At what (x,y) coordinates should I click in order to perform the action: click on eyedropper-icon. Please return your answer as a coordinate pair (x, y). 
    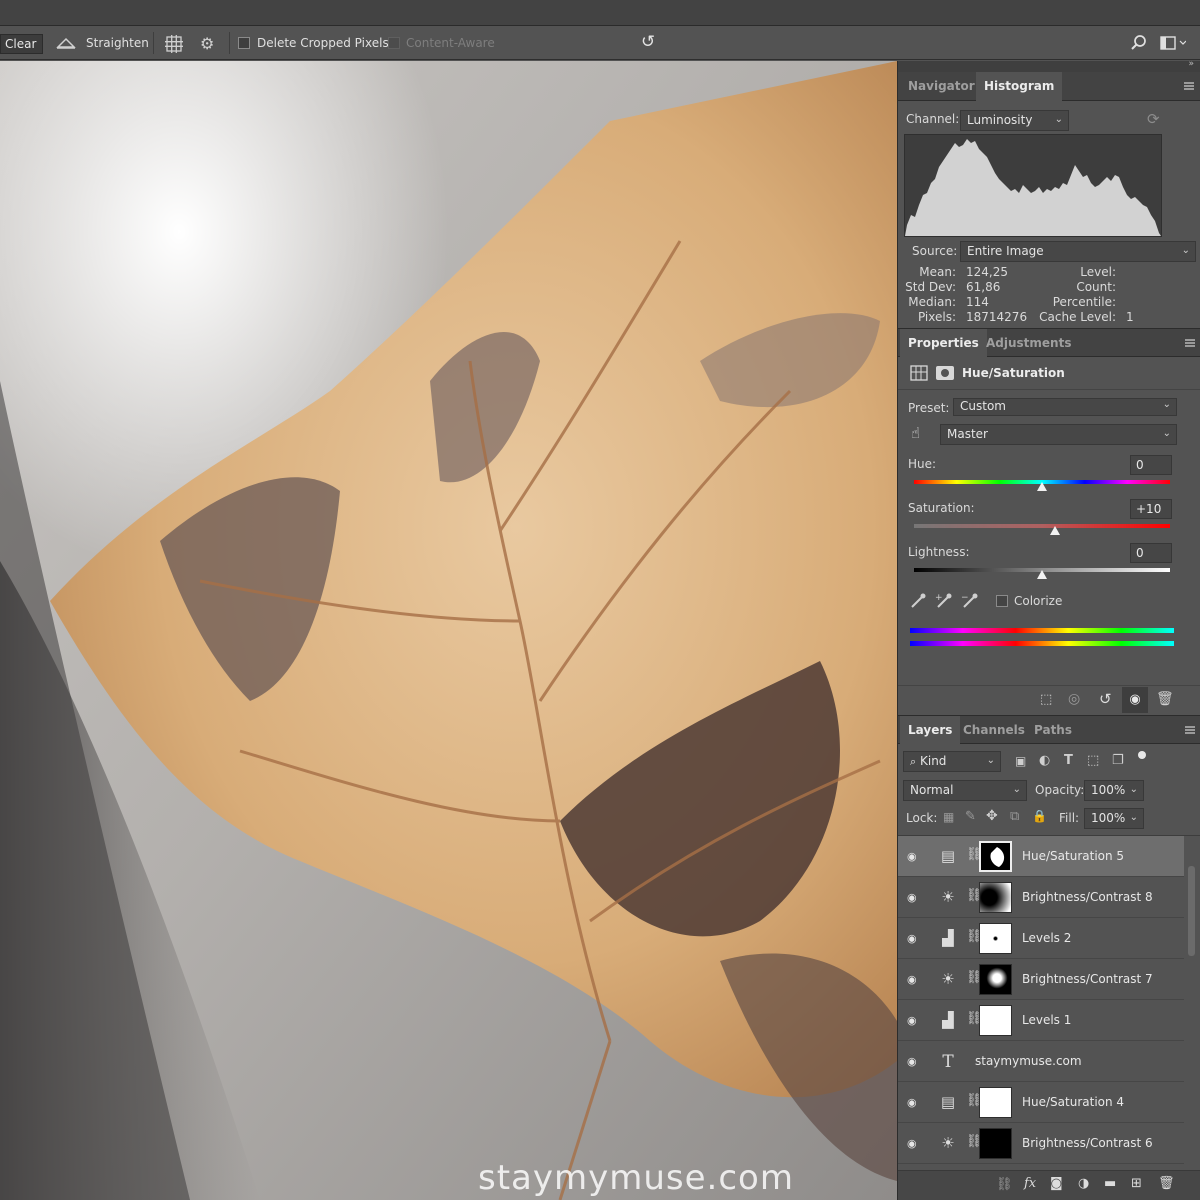
    Looking at the image, I should click on (918, 602).